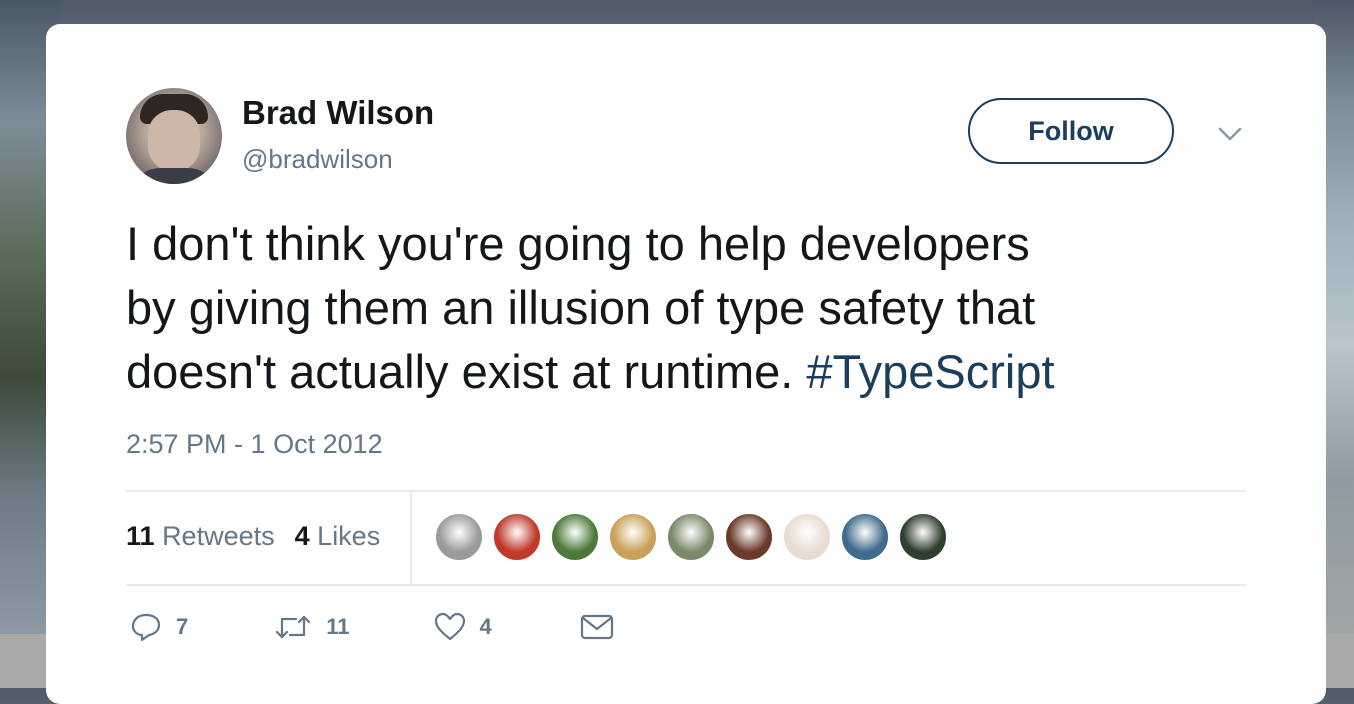  I want to click on likes-stat: 4 Likes, so click(338, 536).